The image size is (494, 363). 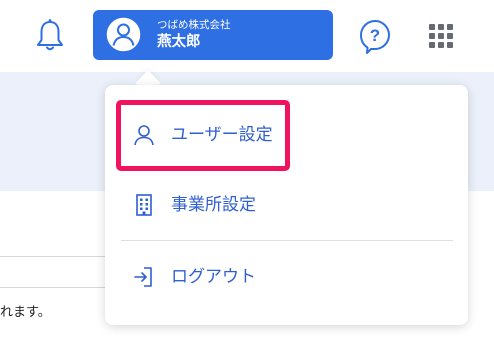 I want to click on bell-icon, so click(x=50, y=35).